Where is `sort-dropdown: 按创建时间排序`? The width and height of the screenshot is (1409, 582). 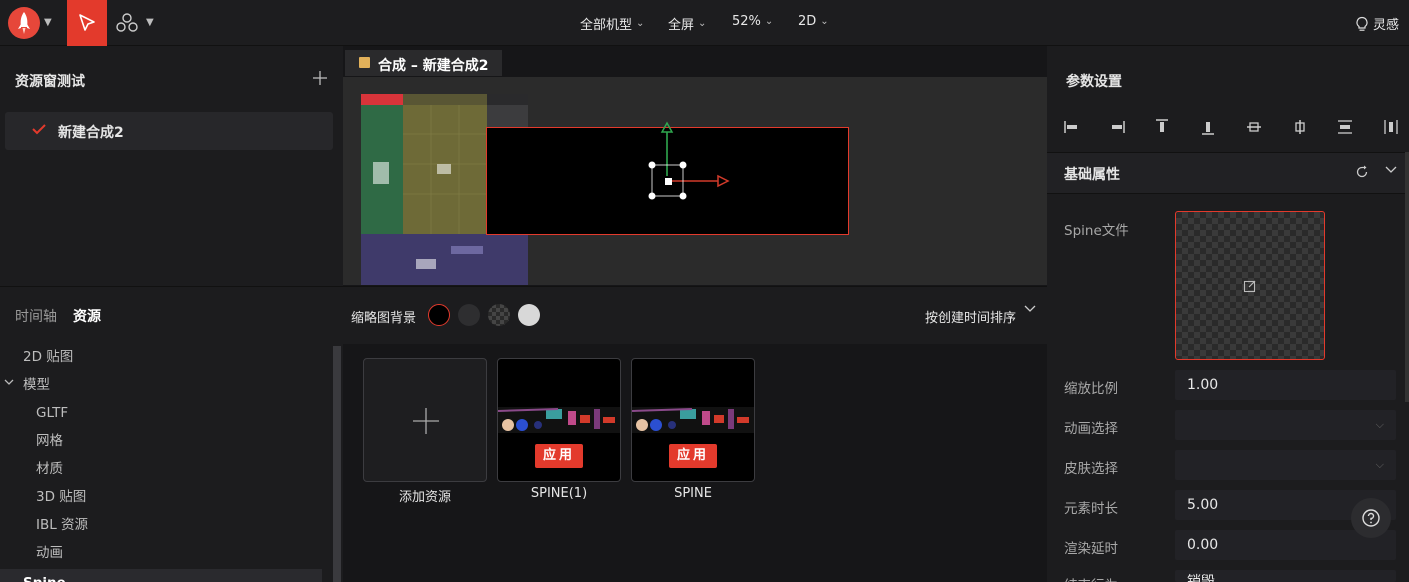
sort-dropdown: 按创建时间排序 is located at coordinates (970, 316).